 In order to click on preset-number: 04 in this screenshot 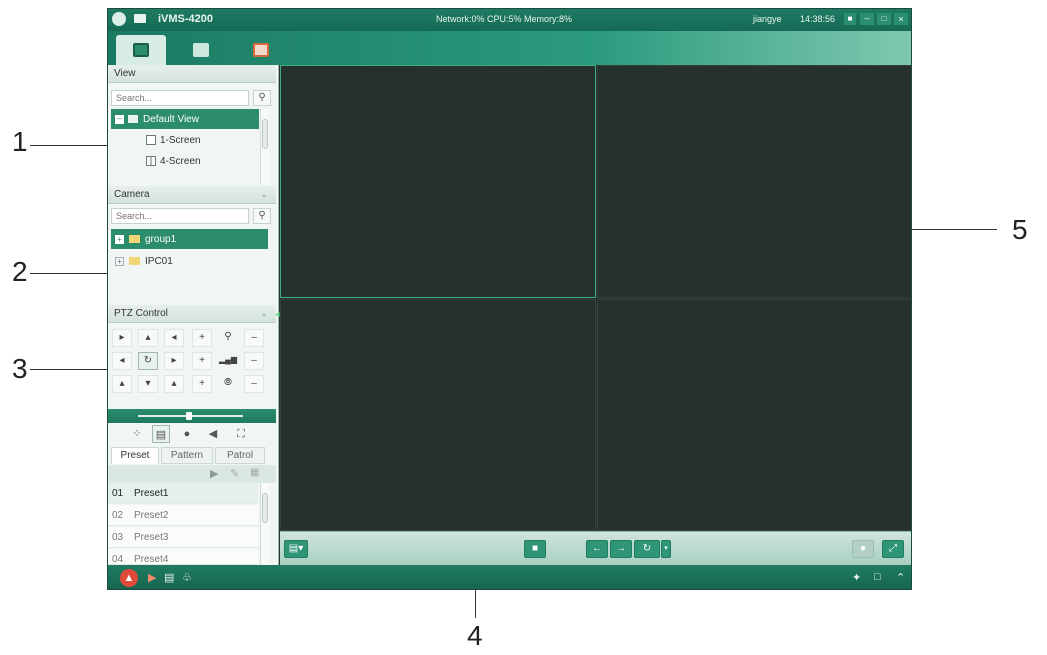, I will do `click(118, 559)`.